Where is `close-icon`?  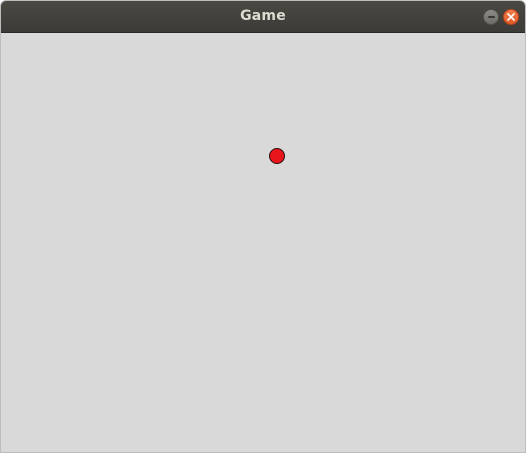
close-icon is located at coordinates (511, 17).